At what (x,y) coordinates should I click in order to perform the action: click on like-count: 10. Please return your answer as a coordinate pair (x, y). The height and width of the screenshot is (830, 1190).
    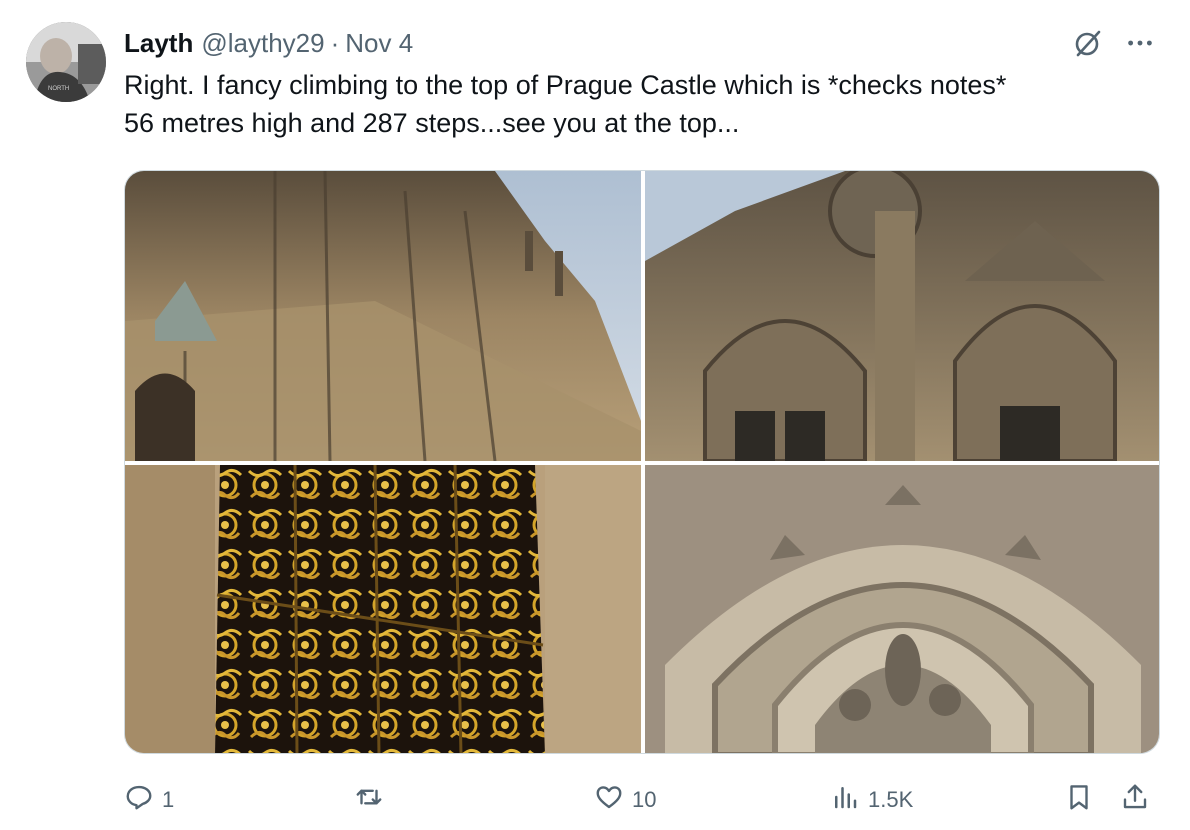
    Looking at the image, I should click on (644, 799).